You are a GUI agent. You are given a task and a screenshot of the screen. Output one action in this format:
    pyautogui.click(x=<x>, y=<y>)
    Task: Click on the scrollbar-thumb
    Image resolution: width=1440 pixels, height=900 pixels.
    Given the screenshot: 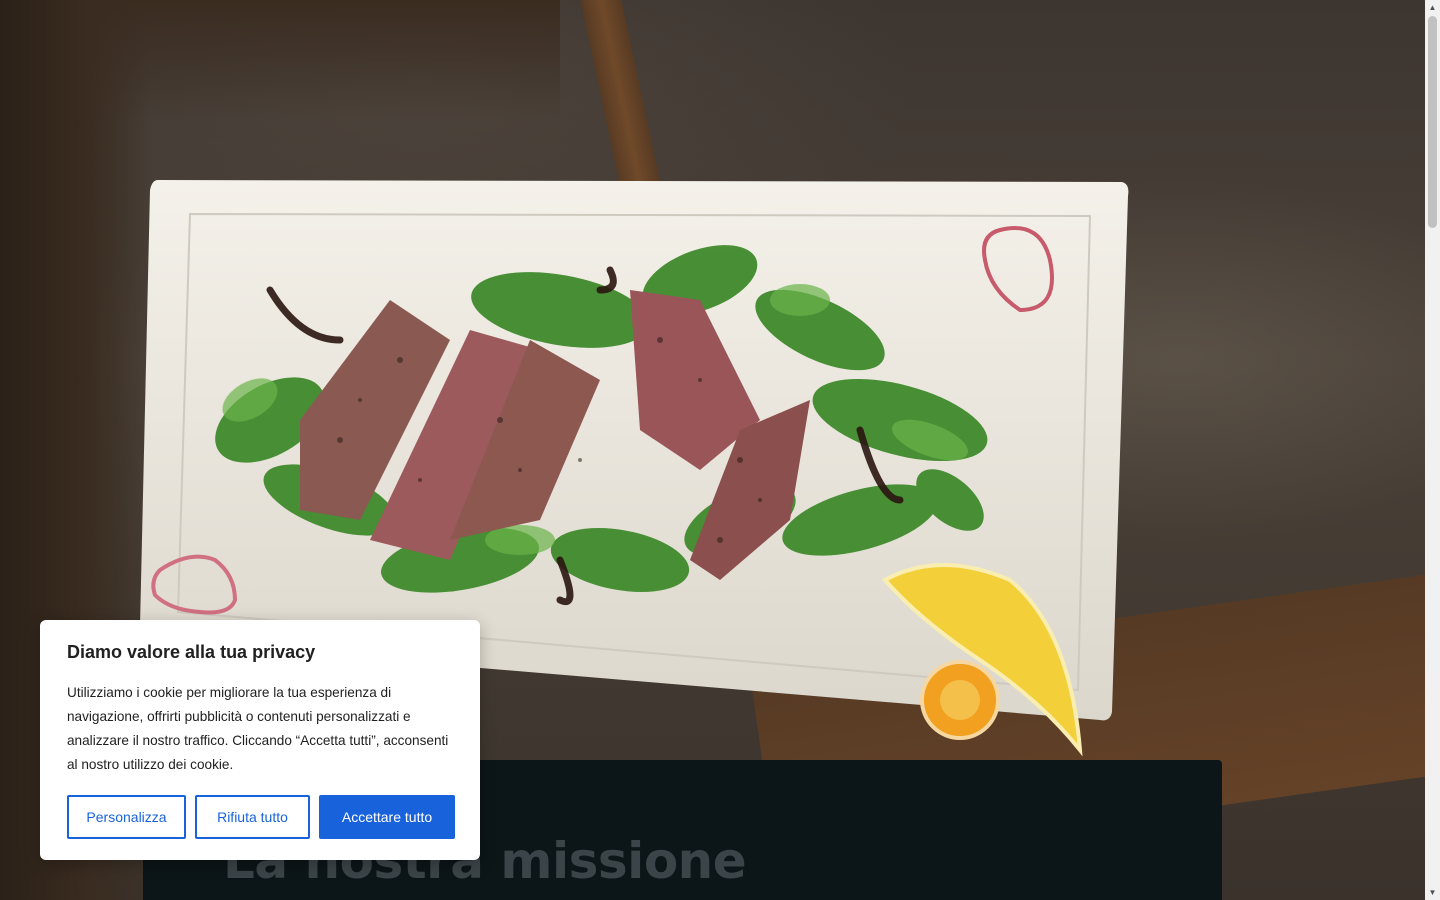 What is the action you would take?
    pyautogui.click(x=1432, y=122)
    